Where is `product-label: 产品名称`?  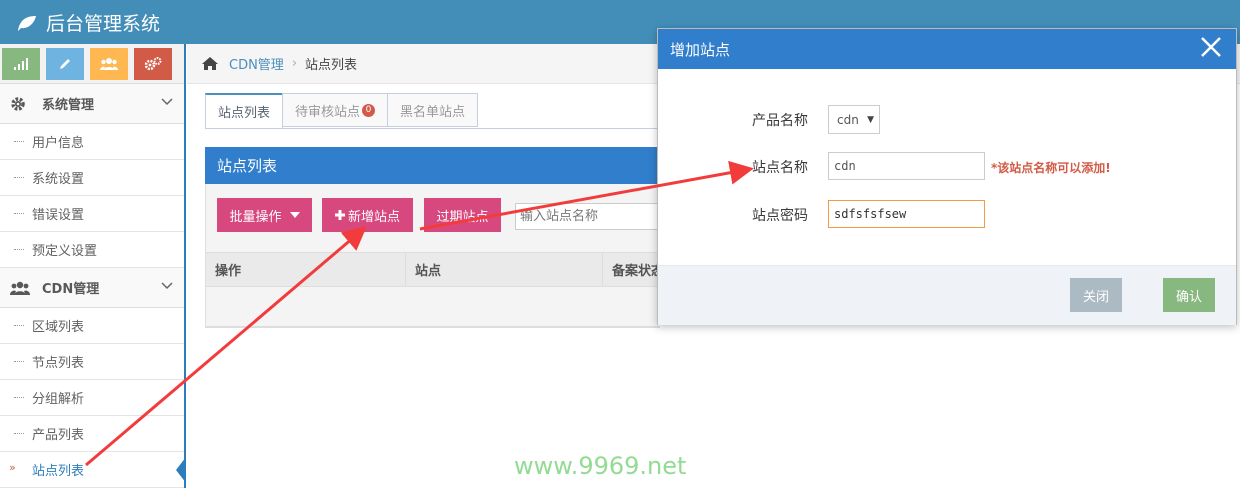
product-label: 产品名称 is located at coordinates (780, 121).